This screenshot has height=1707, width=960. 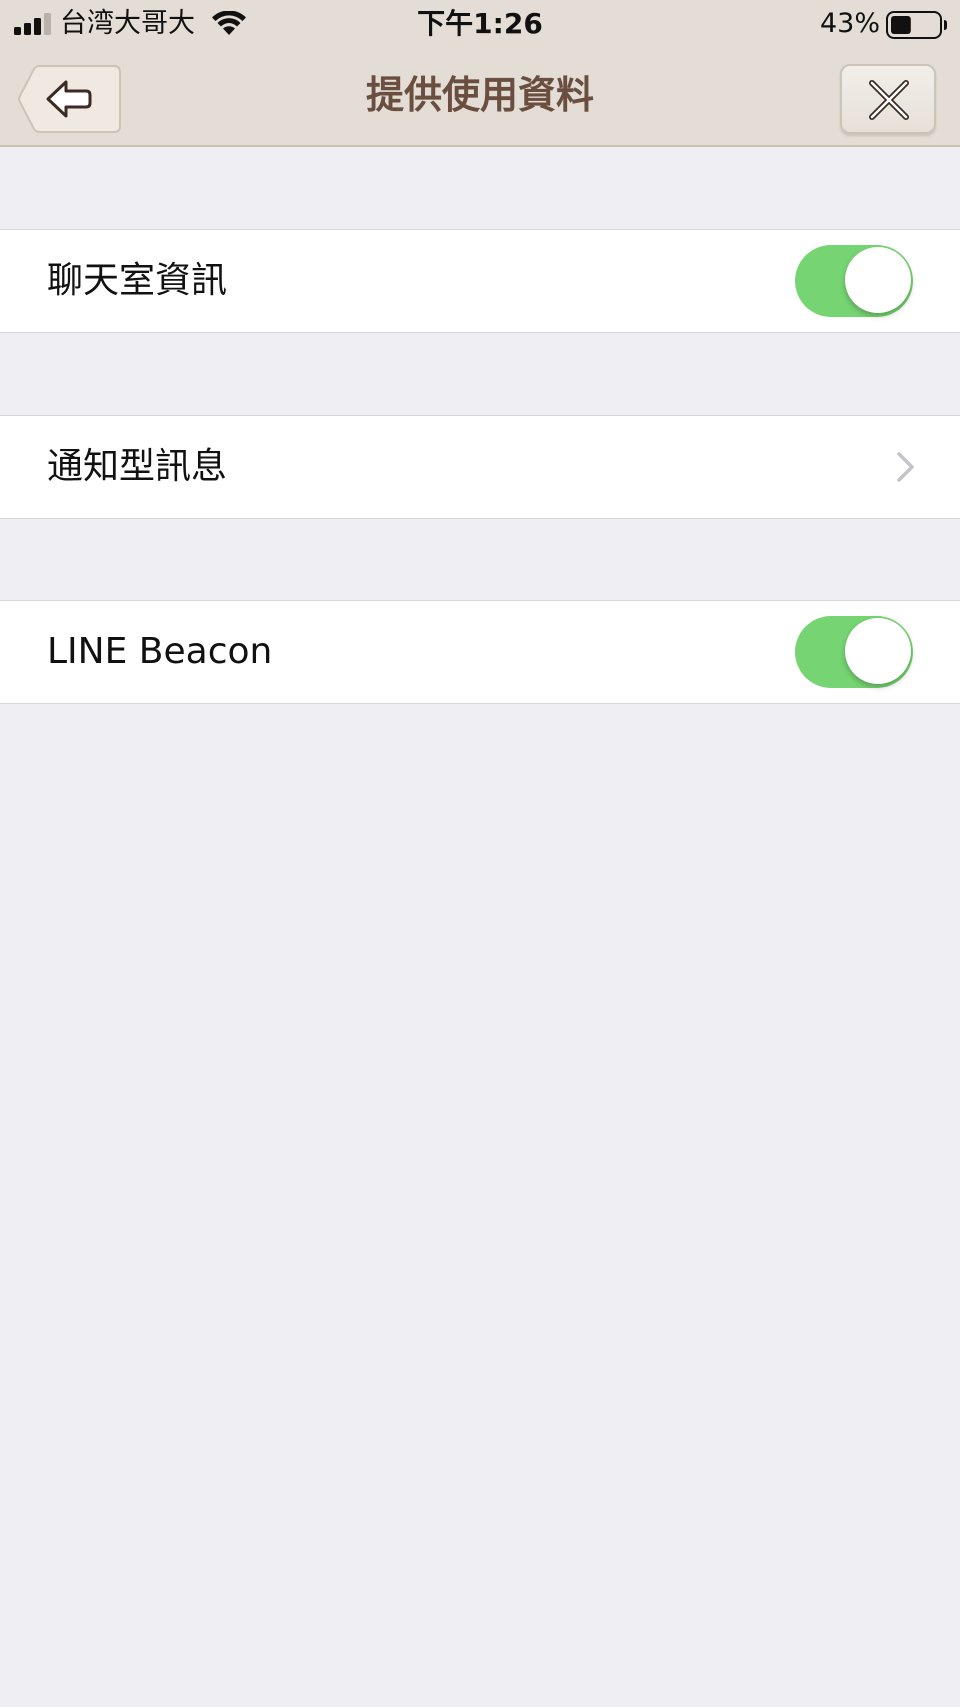 I want to click on close-button, so click(x=888, y=99).